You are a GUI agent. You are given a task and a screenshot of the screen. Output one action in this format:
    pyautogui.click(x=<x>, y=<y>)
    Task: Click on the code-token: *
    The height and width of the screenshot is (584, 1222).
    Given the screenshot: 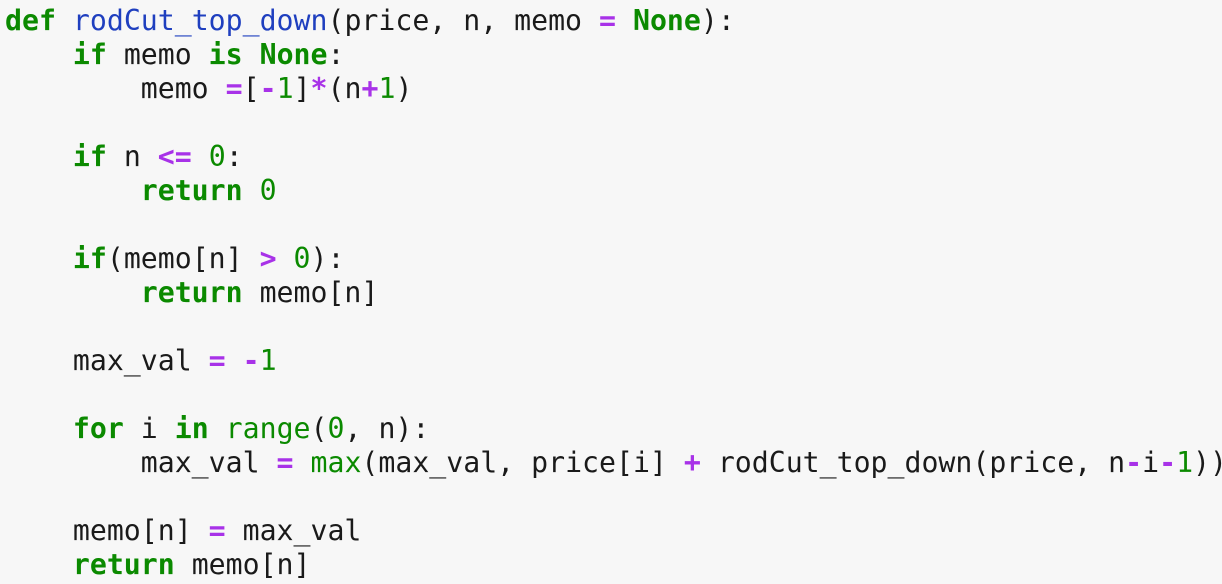 What is the action you would take?
    pyautogui.click(x=319, y=88)
    